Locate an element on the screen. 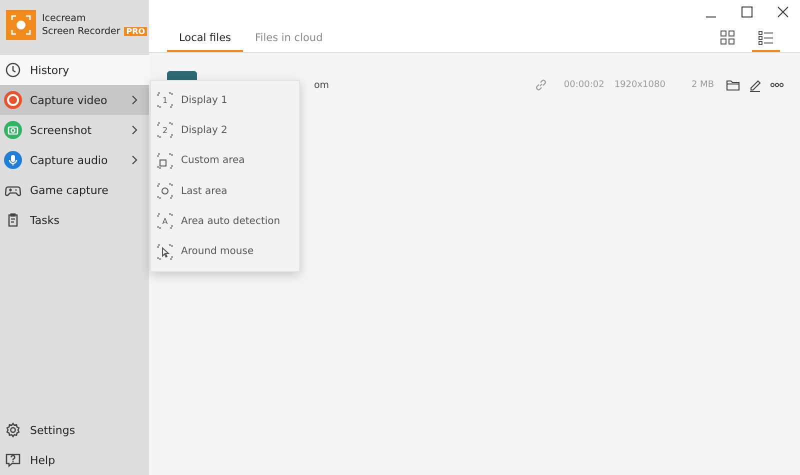  sidebar-item: Help is located at coordinates (74, 460).